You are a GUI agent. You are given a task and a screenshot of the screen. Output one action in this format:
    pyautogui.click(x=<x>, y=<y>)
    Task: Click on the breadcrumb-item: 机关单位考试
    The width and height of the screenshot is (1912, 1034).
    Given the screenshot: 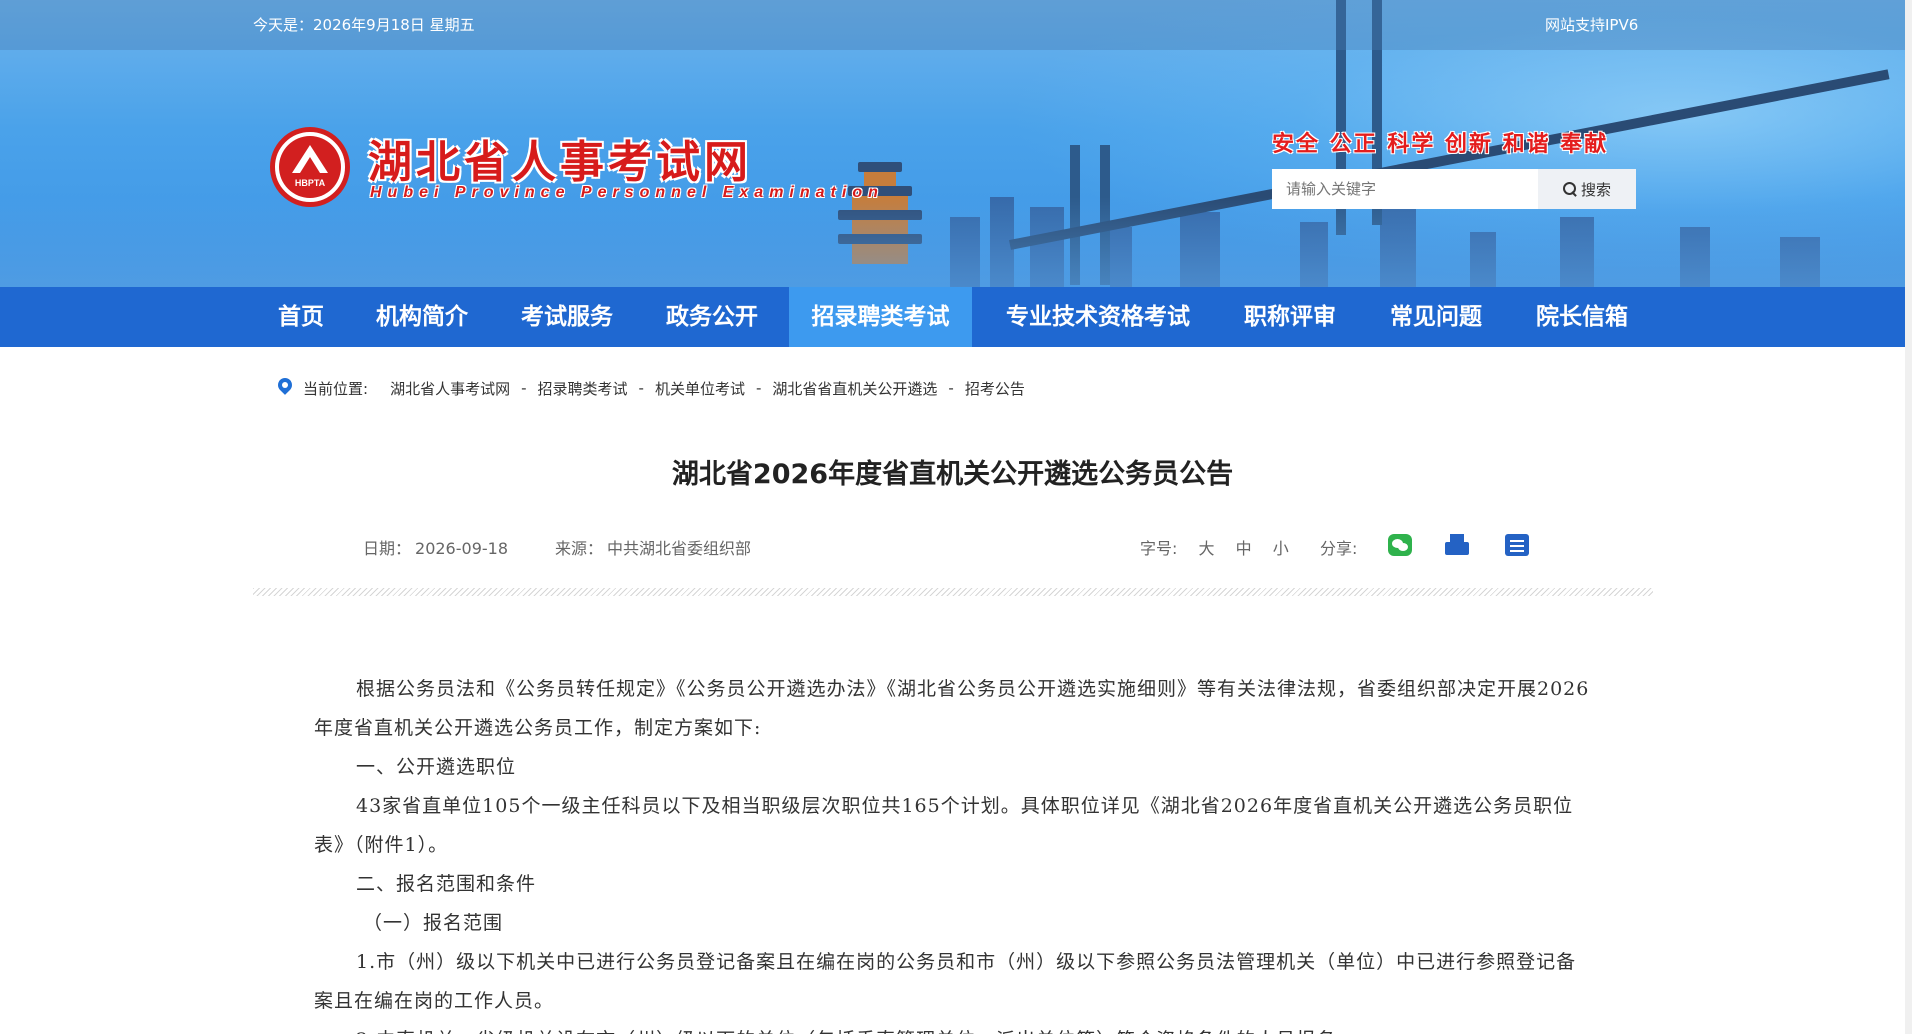 What is the action you would take?
    pyautogui.click(x=700, y=388)
    